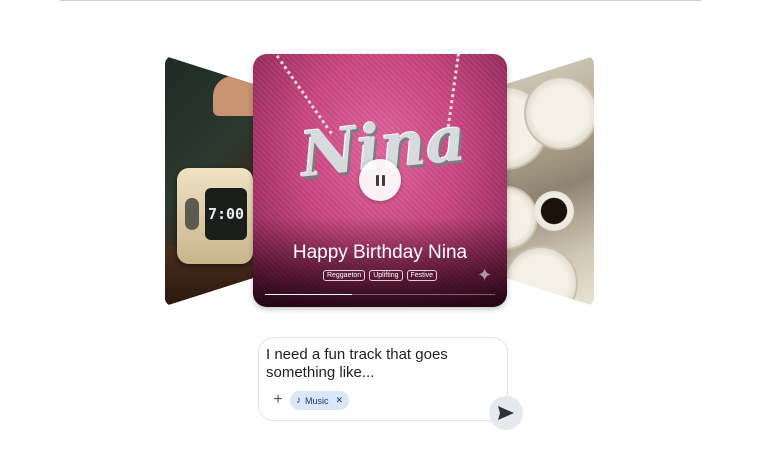  I want to click on progress-fill, so click(309, 294).